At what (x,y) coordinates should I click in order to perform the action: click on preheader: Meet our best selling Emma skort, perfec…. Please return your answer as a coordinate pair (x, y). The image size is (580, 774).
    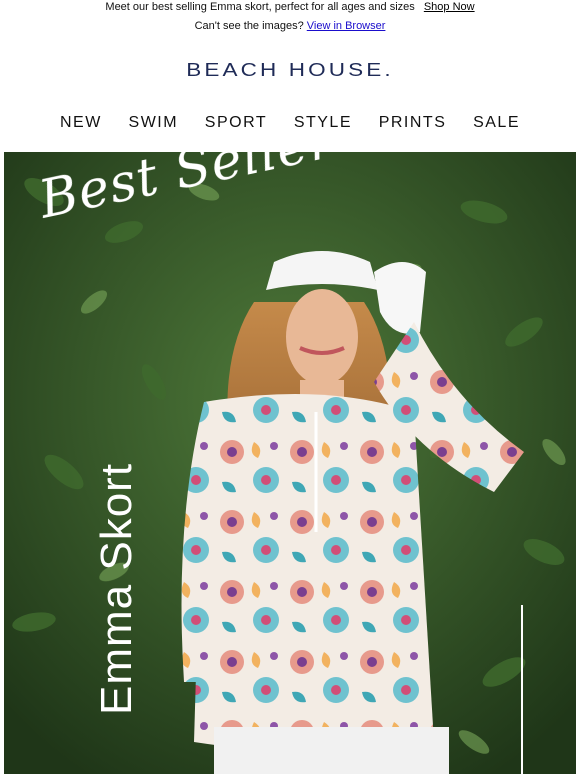
    Looking at the image, I should click on (290, 8).